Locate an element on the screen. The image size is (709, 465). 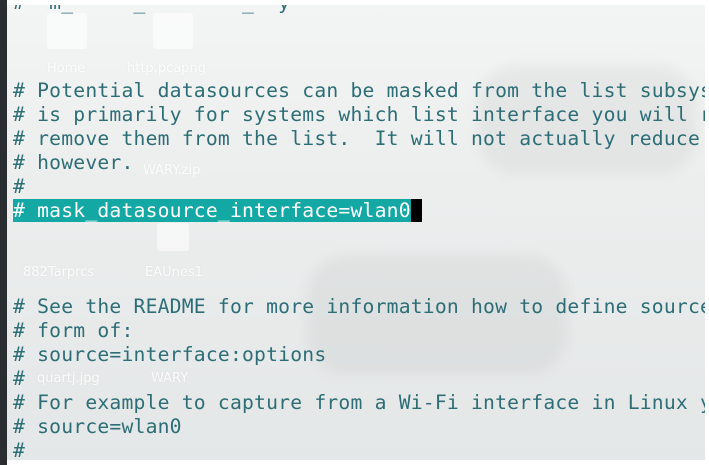
desktop-icon-pcap-tile is located at coordinates (173, 31).